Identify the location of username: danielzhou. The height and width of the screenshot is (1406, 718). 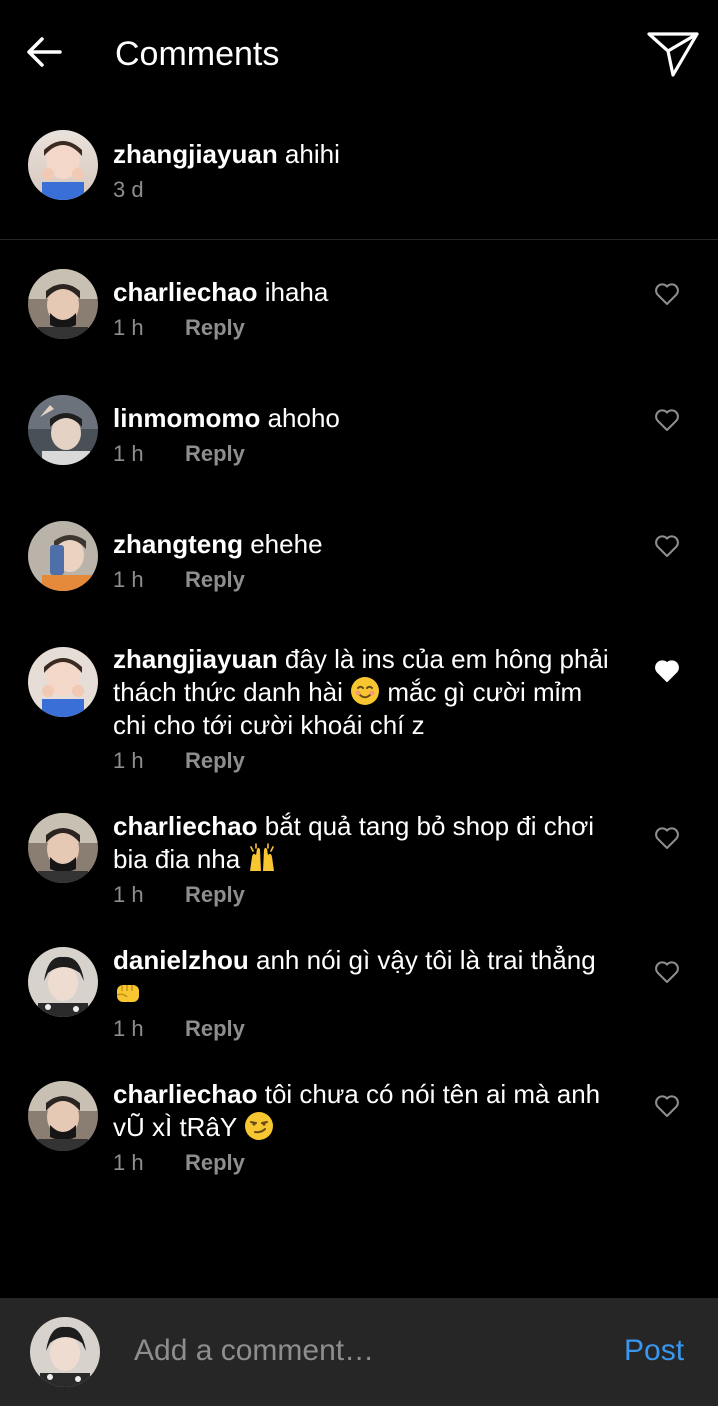
(181, 960).